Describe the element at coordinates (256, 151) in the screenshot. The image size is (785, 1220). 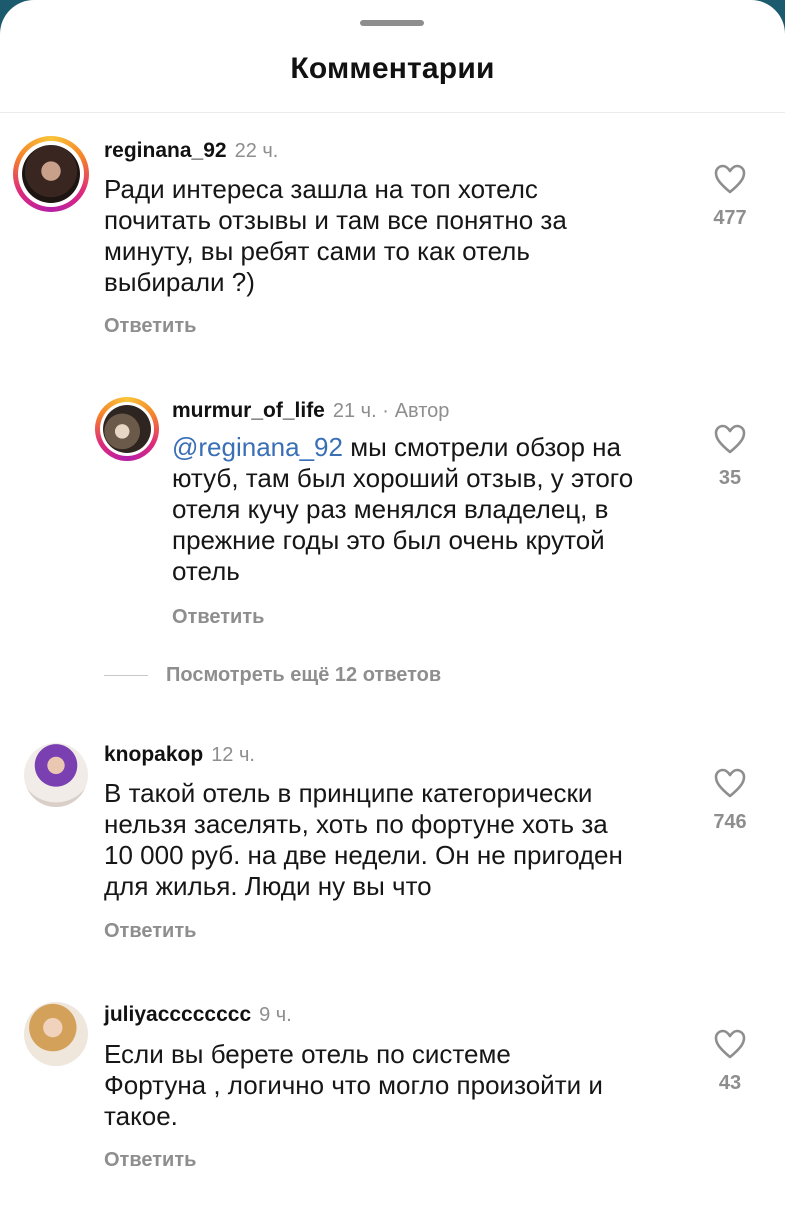
I see `comment-time: 22 ч.` at that location.